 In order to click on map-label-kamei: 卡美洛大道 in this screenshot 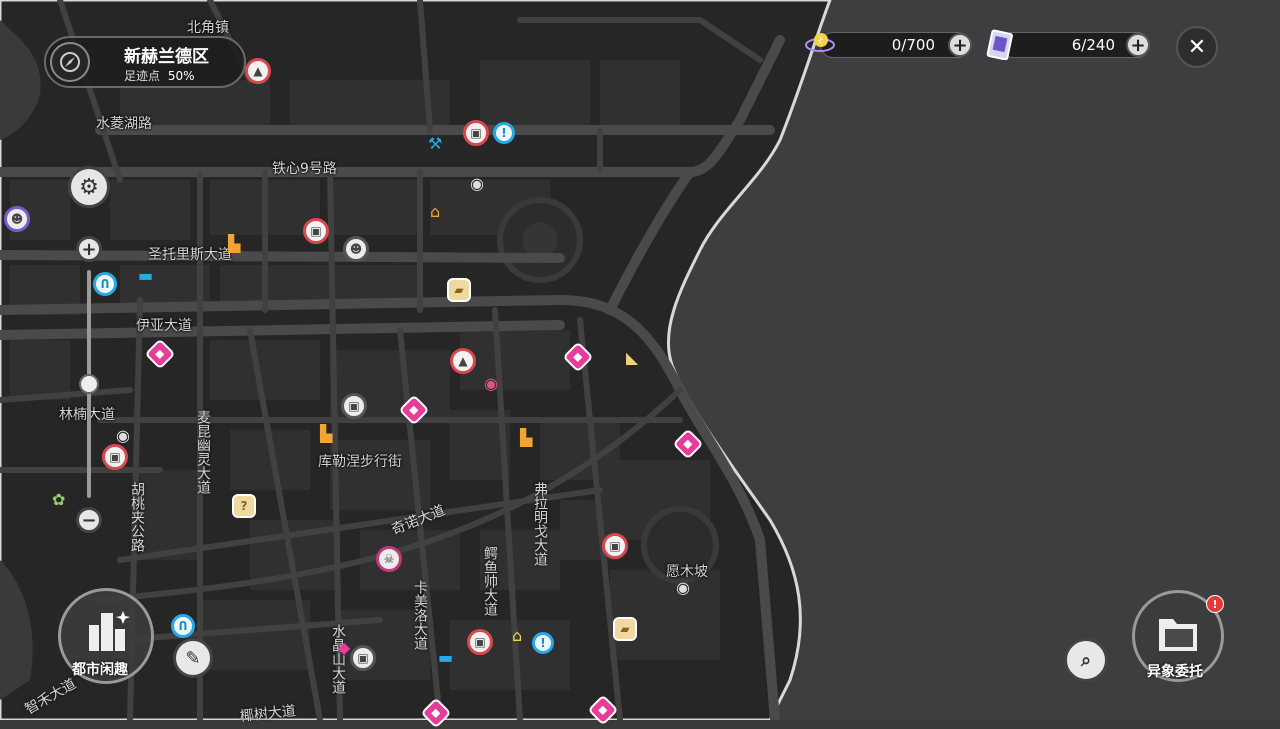, I will do `click(420, 615)`.